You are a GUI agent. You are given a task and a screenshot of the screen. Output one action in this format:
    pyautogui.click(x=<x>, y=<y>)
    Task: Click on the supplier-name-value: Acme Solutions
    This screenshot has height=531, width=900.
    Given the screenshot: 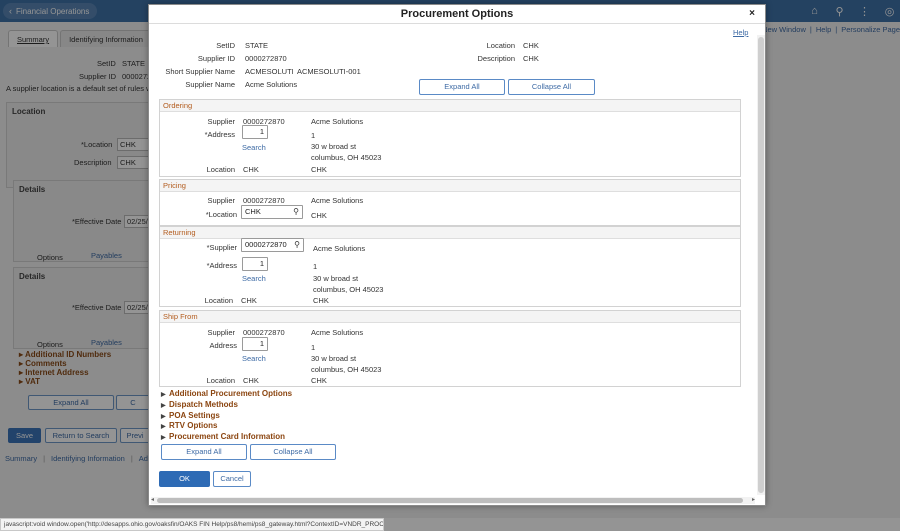 What is the action you would take?
    pyautogui.click(x=271, y=84)
    